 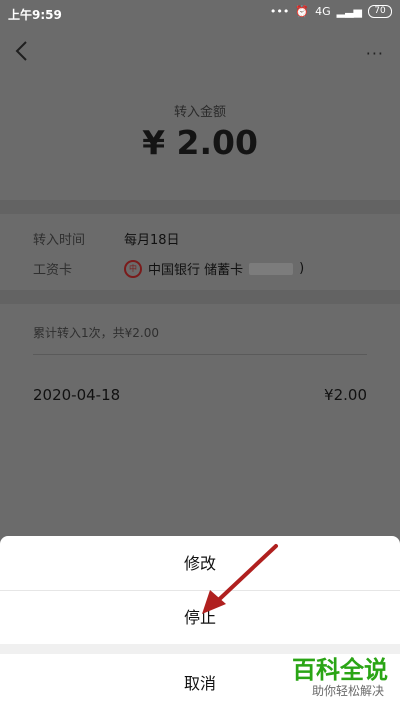 I want to click on transfer-time-label: 转入时间, so click(x=59, y=240).